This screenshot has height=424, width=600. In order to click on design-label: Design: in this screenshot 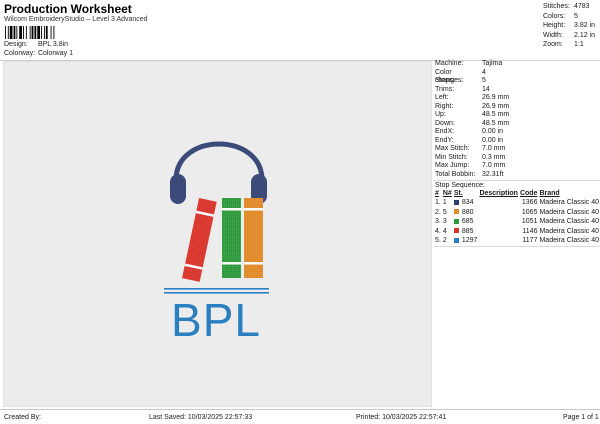, I will do `click(16, 44)`.